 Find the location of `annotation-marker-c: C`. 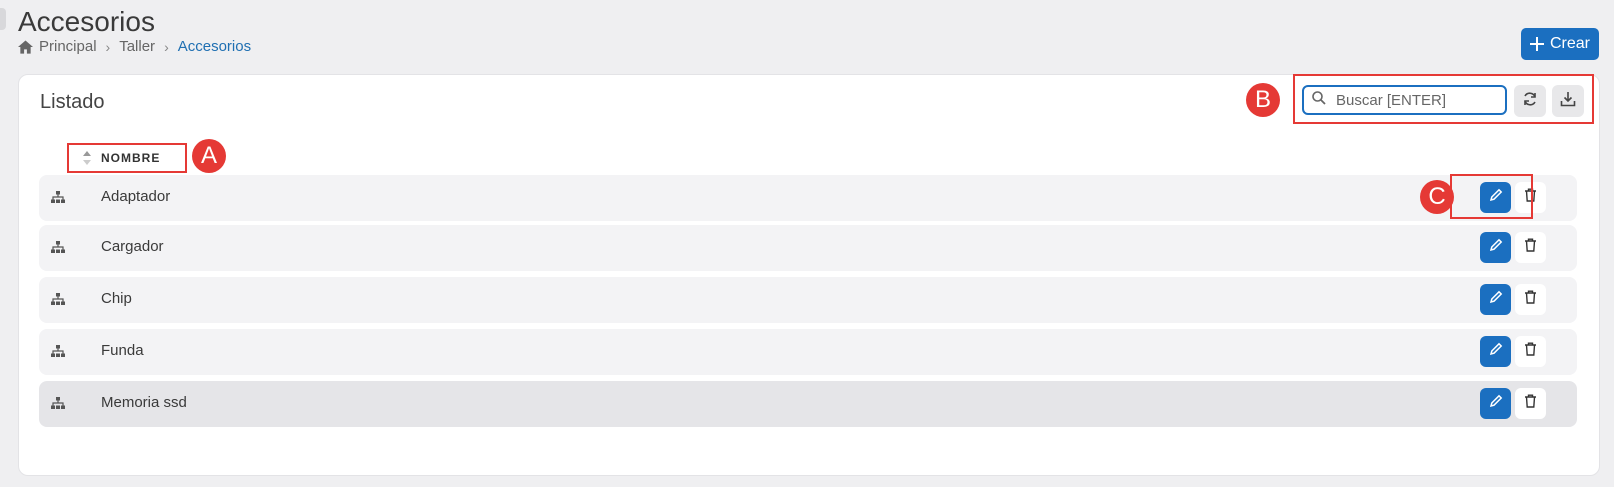

annotation-marker-c: C is located at coordinates (1437, 197).